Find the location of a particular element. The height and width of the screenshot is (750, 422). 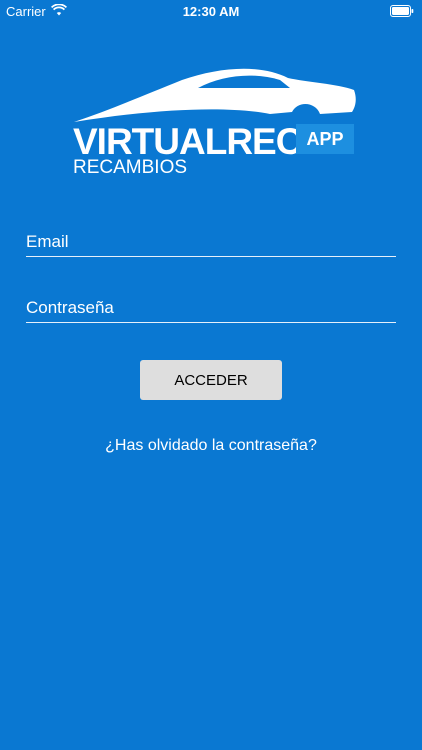

forgot-password-link: ¿Has olvidado la contraseña? is located at coordinates (211, 446).